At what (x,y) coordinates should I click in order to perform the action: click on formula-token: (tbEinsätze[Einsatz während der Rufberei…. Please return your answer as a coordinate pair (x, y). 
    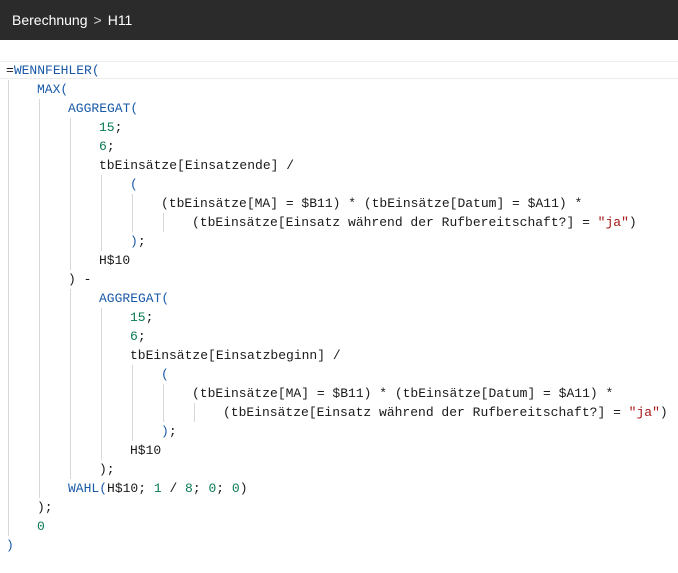
    Looking at the image, I should click on (395, 222).